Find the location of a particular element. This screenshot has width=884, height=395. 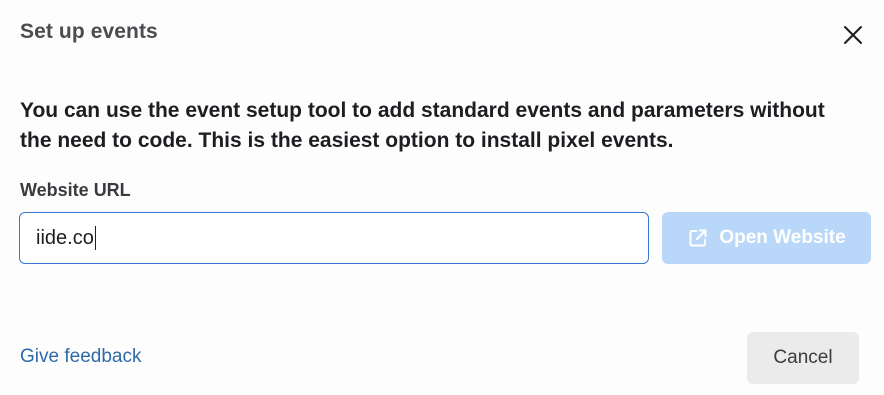

open-website-label: Open Website is located at coordinates (782, 237).